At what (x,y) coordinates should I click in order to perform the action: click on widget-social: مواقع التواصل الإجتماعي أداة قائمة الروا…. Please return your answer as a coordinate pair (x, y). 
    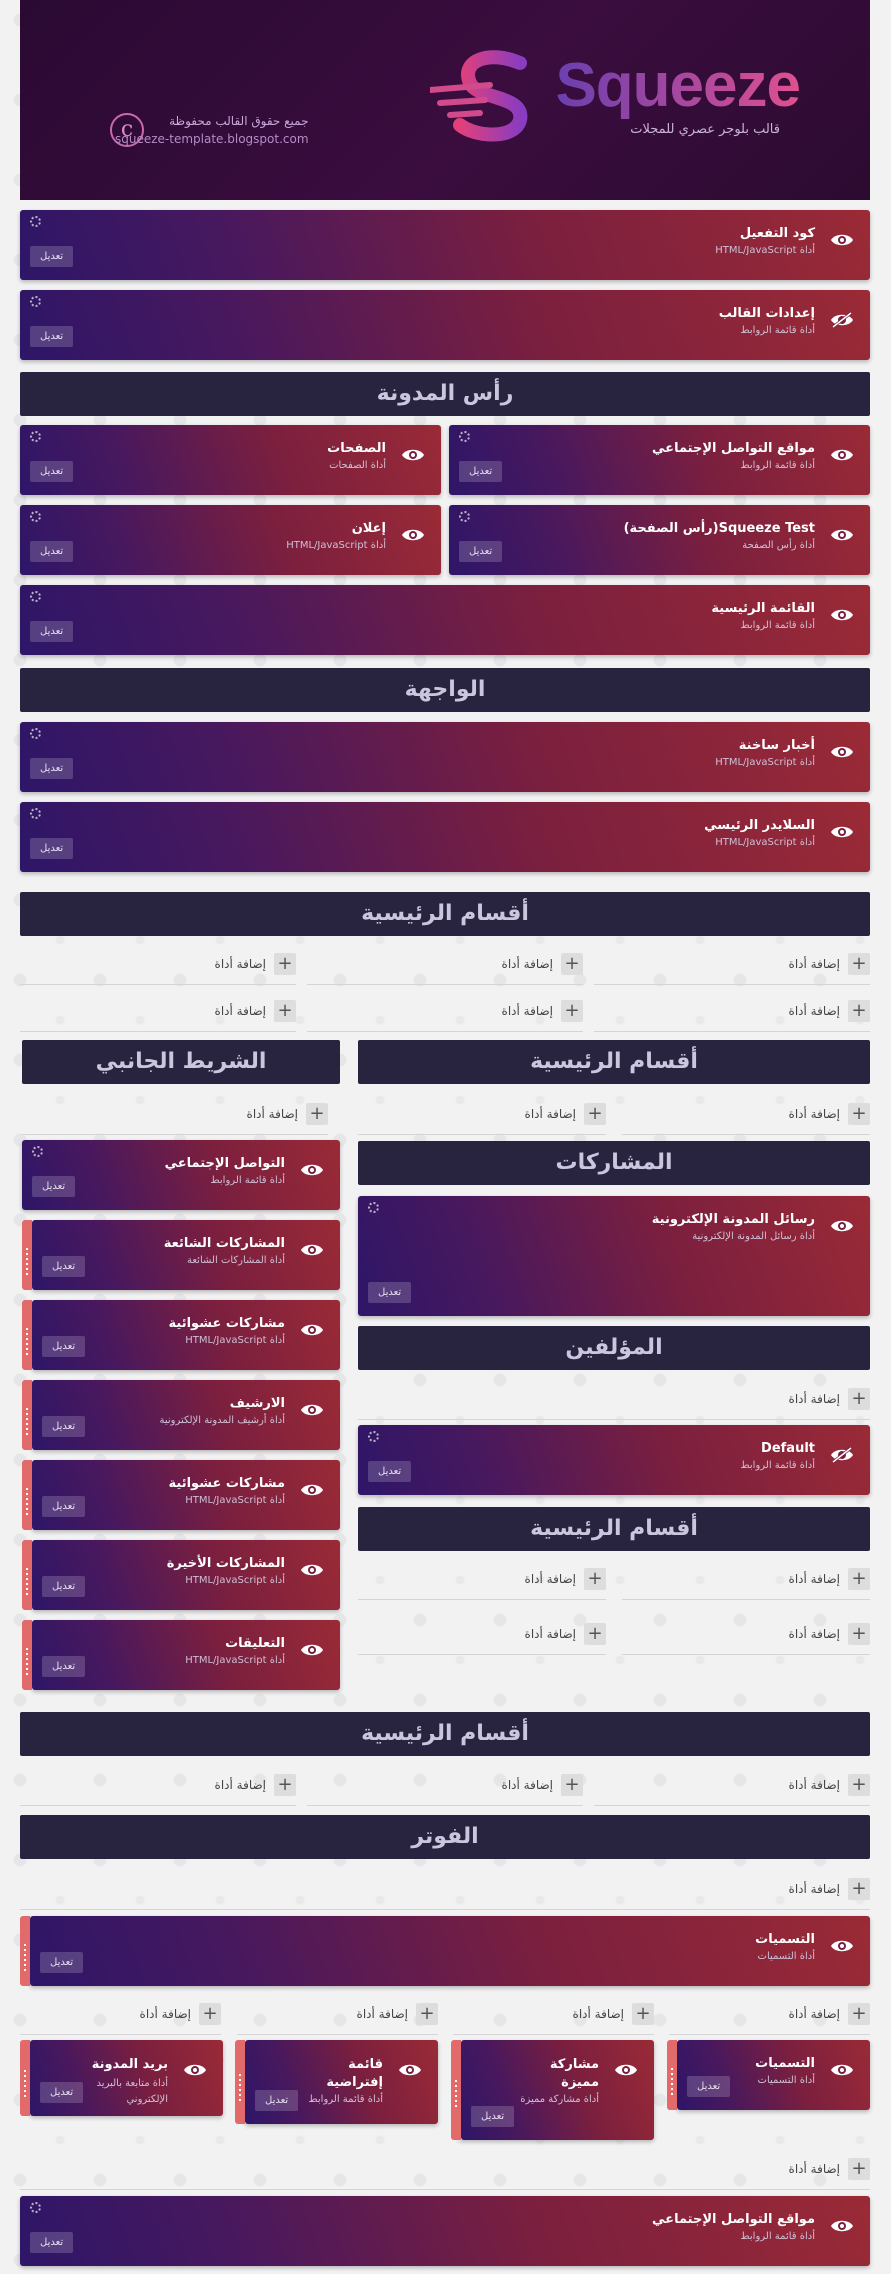
    Looking at the image, I should click on (659, 460).